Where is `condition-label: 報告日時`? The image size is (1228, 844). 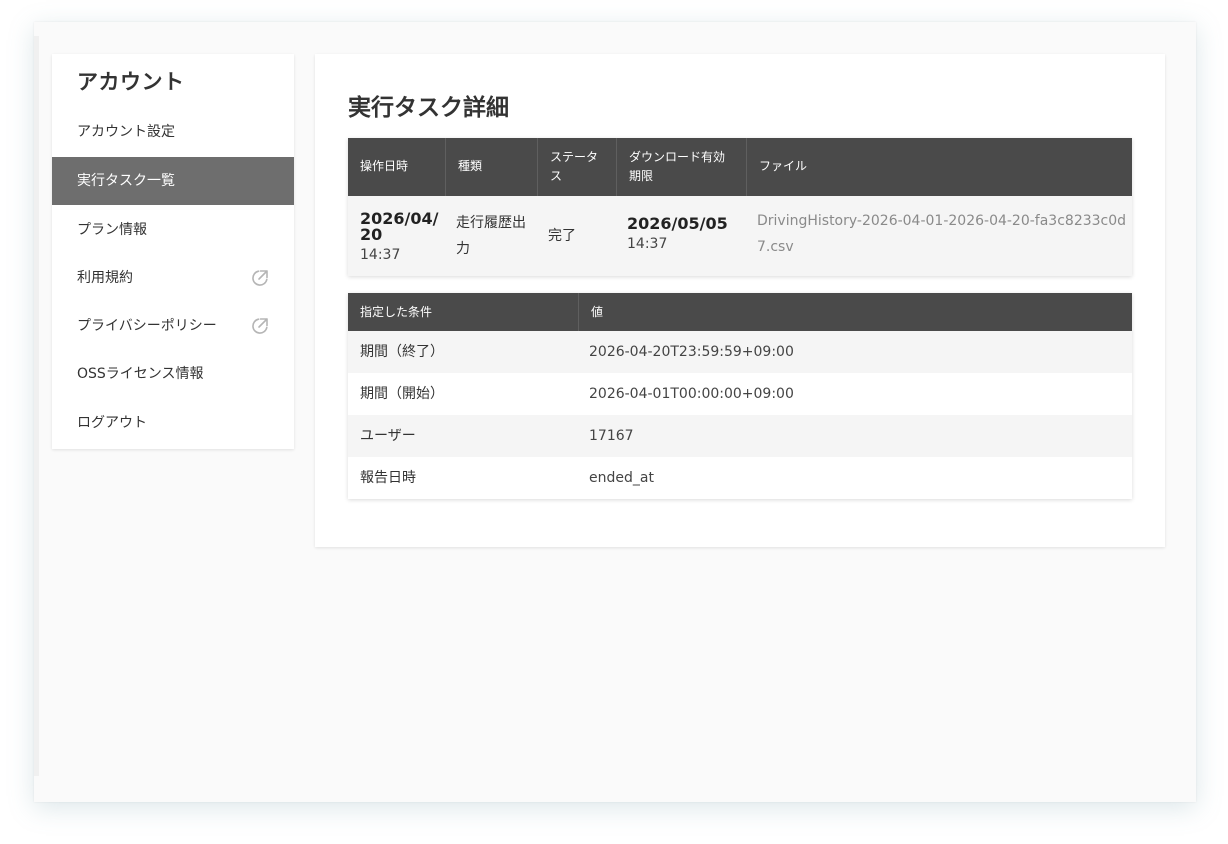 condition-label: 報告日時 is located at coordinates (388, 478).